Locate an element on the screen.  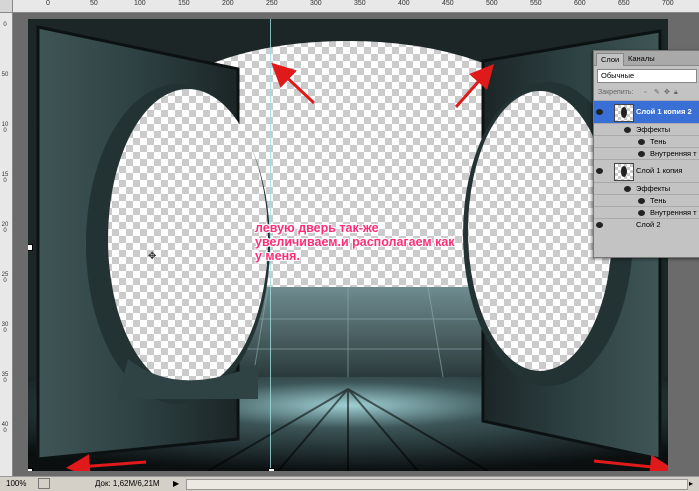
ruler-tick-label: 700 is located at coordinates (668, 3).